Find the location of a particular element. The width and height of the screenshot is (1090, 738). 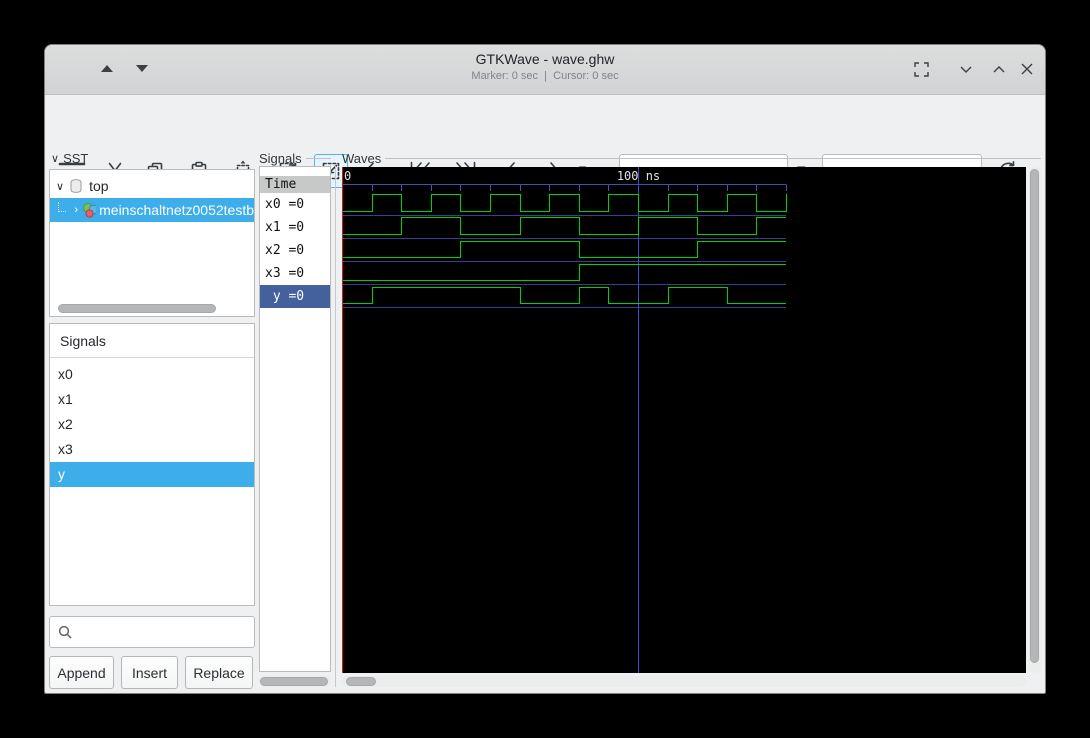

list-item-x3: x3 is located at coordinates (152, 449).